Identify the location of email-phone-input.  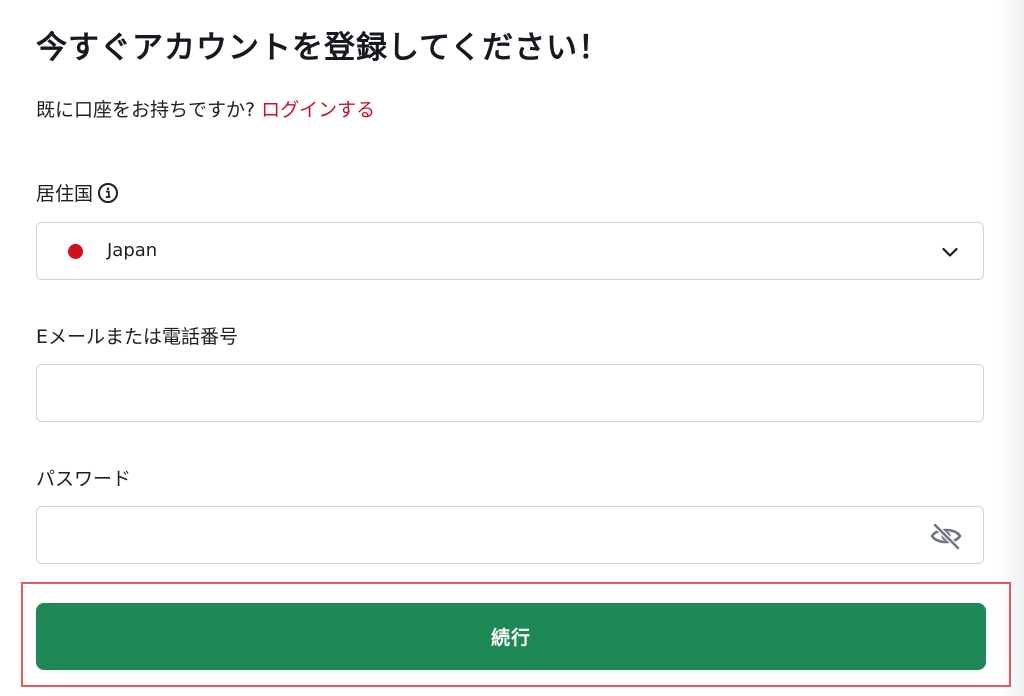
(510, 393).